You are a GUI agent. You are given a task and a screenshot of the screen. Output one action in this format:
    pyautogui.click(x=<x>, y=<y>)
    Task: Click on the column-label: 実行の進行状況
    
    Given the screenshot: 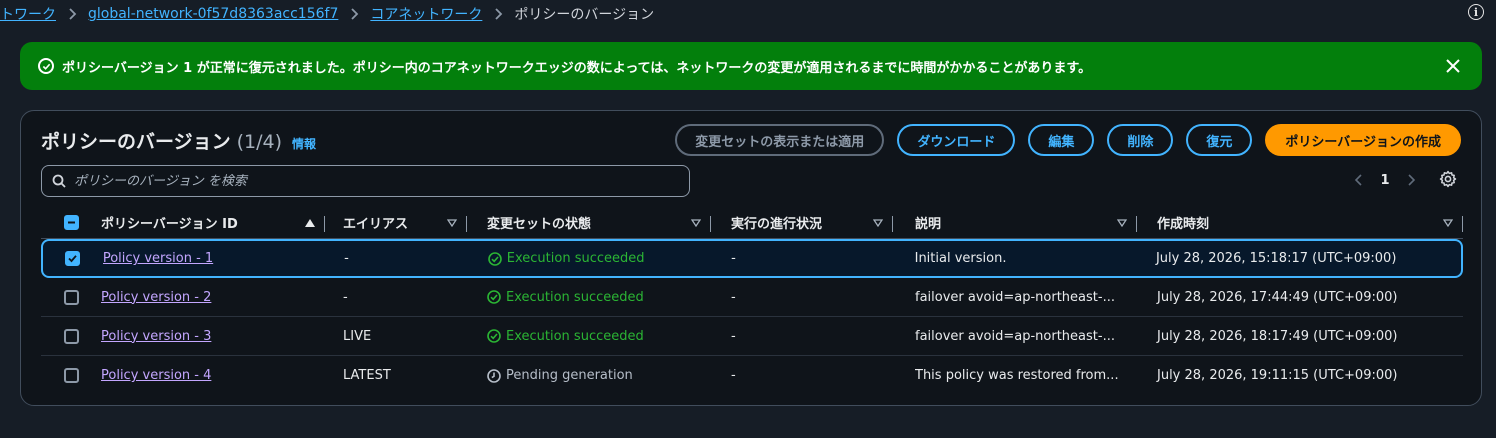 What is the action you would take?
    pyautogui.click(x=777, y=224)
    